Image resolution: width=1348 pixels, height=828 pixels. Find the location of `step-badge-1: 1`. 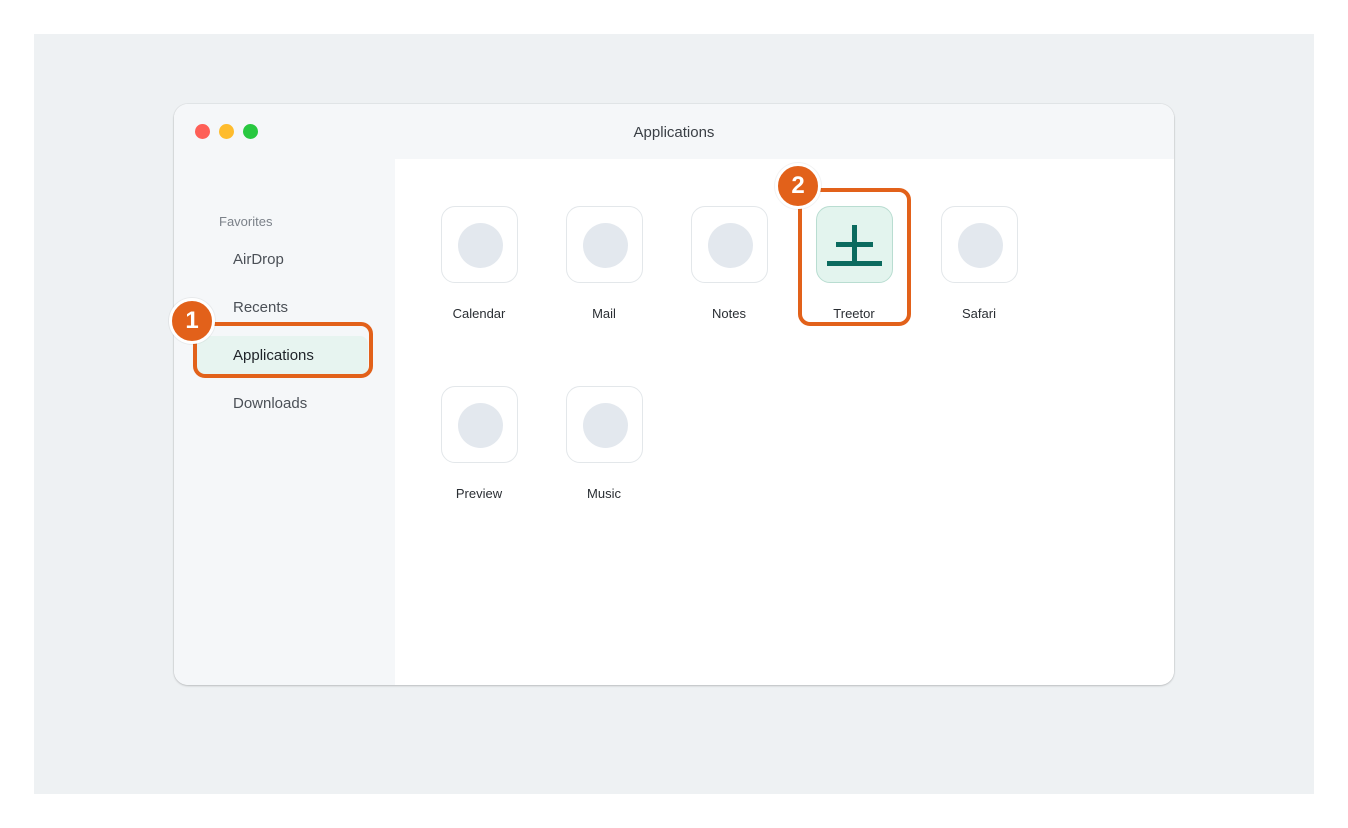

step-badge-1: 1 is located at coordinates (192, 321).